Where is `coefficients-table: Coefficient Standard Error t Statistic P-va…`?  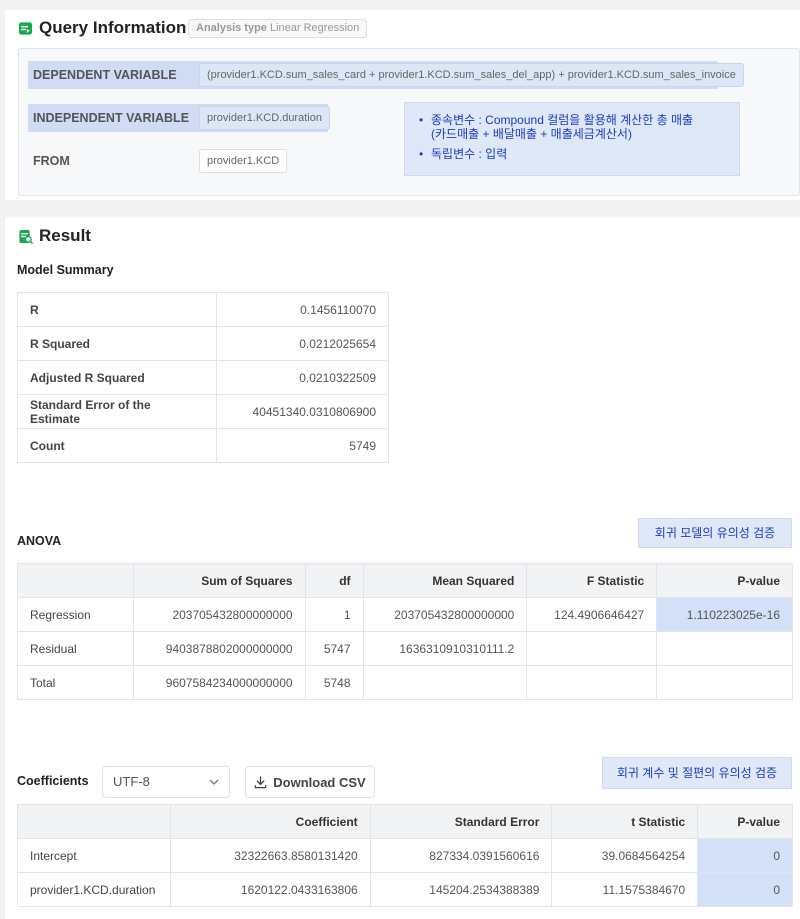 coefficients-table: Coefficient Standard Error t Statistic P-va… is located at coordinates (405, 855).